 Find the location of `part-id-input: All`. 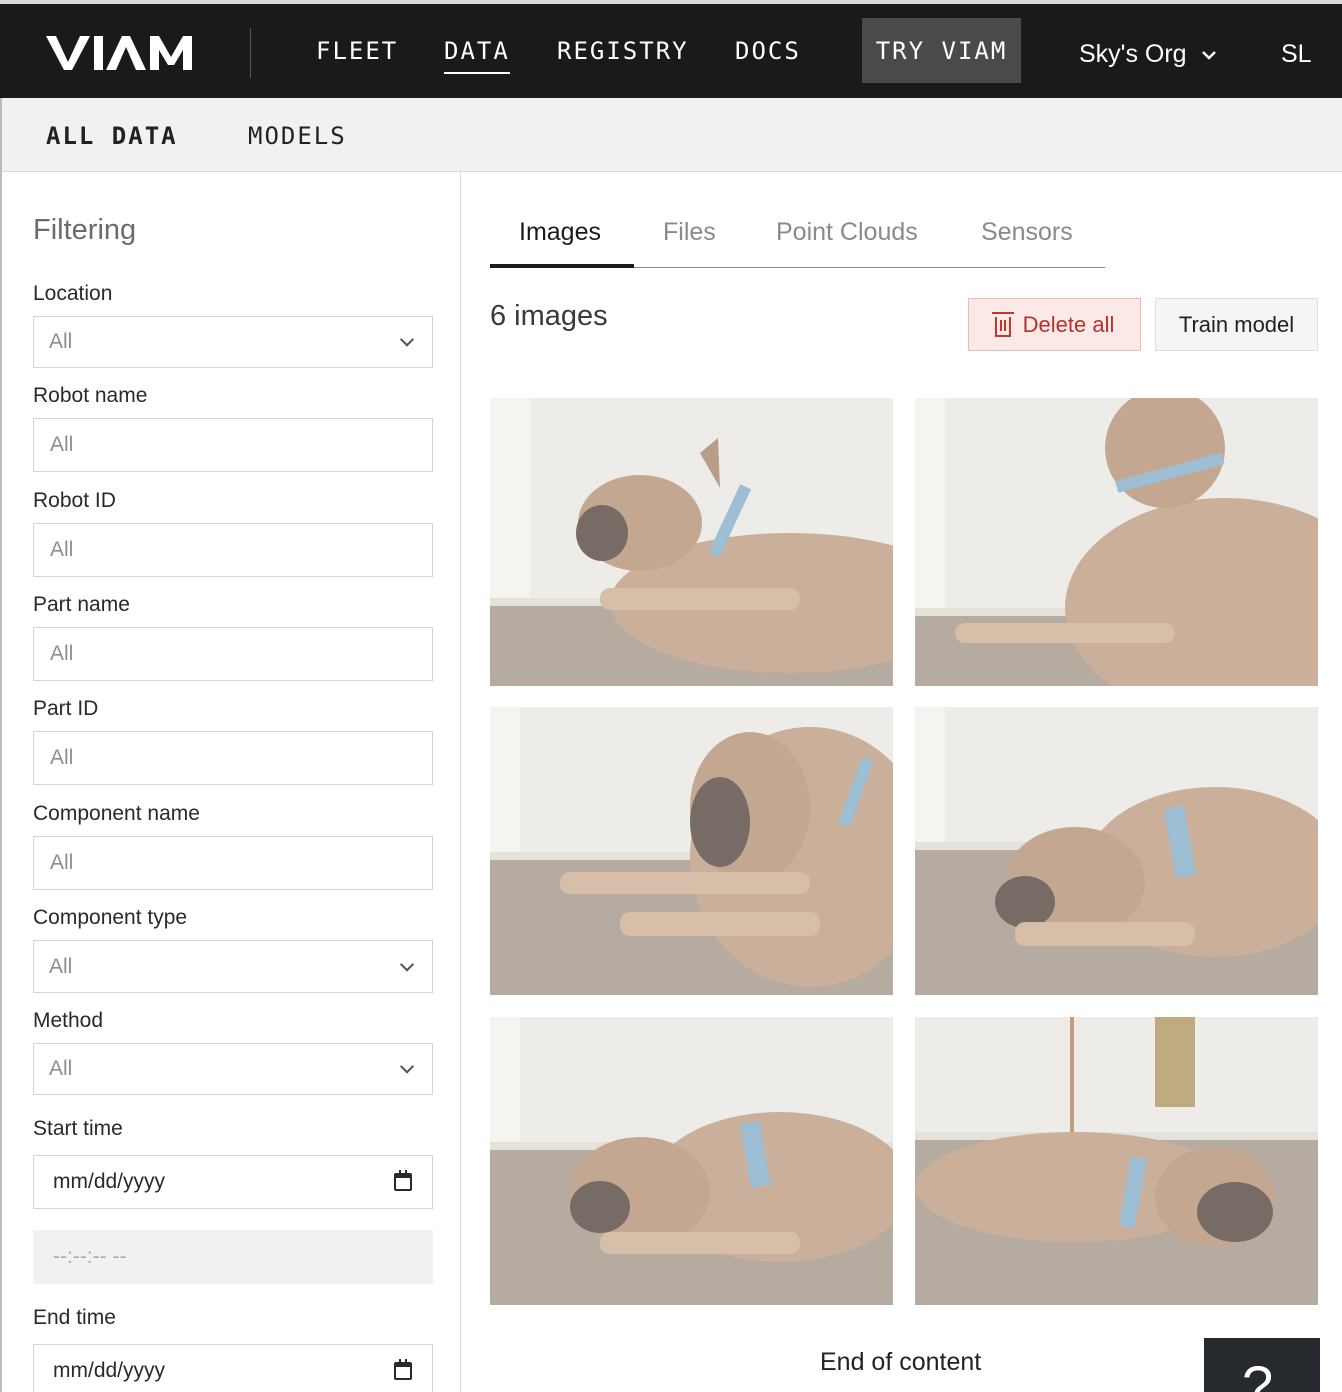

part-id-input: All is located at coordinates (233, 758).